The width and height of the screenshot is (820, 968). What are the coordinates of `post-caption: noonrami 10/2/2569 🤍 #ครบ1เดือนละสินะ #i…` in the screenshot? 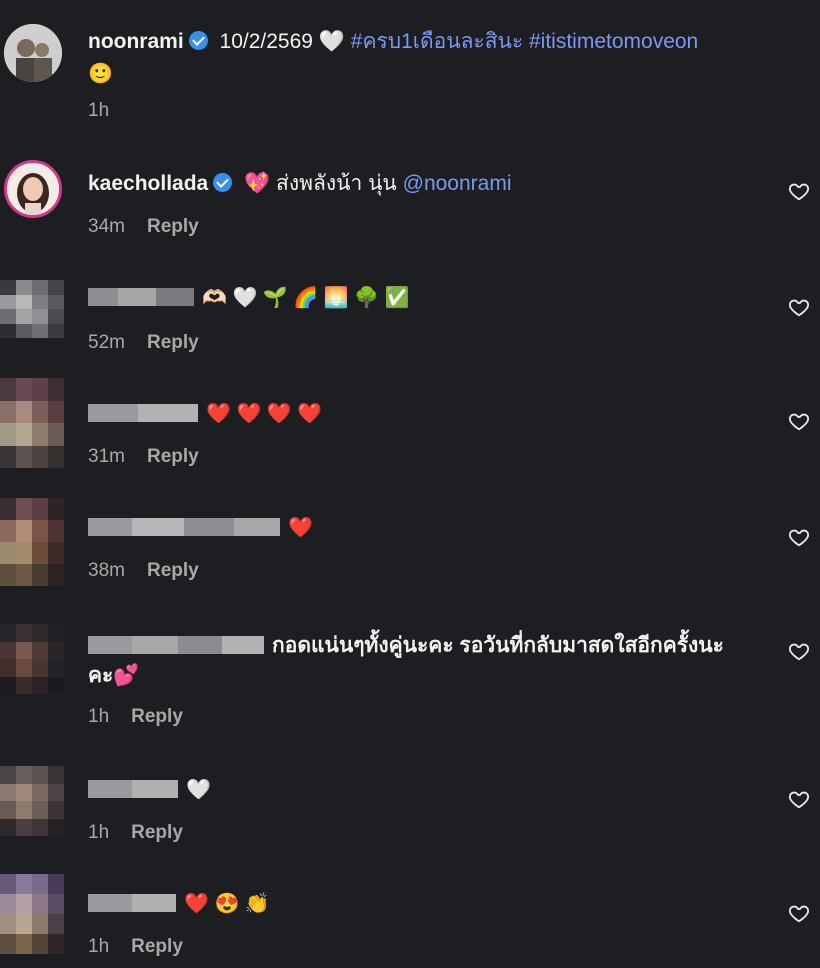 It's located at (410, 75).